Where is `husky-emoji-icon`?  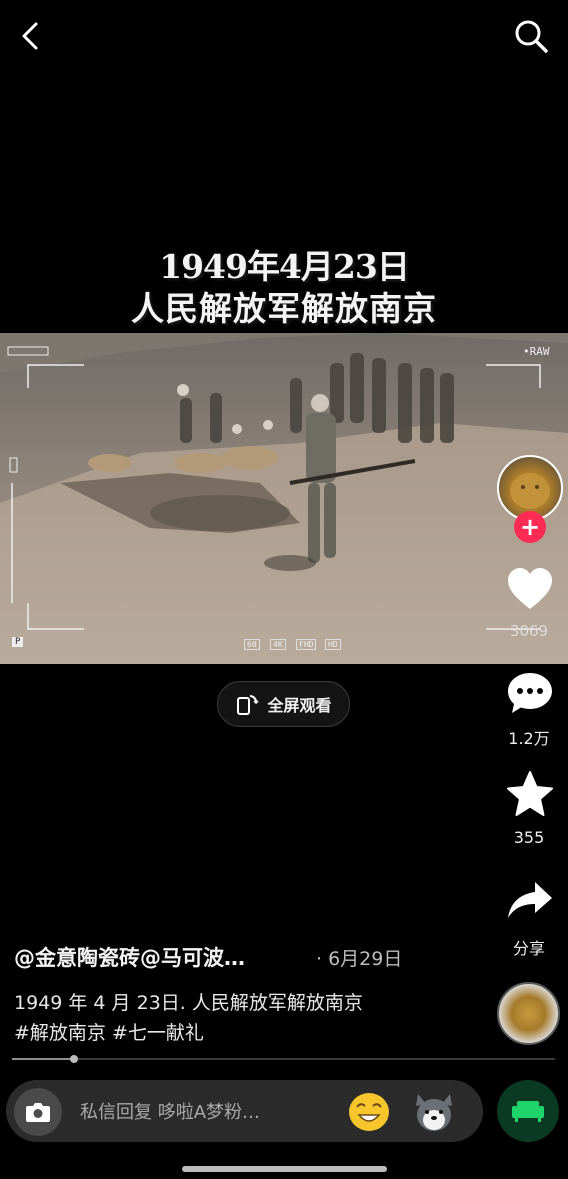
husky-emoji-icon is located at coordinates (434, 1112).